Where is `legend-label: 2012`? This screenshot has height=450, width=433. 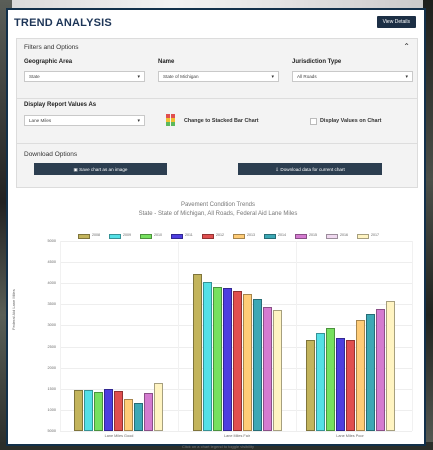
legend-label: 2012 is located at coordinates (220, 235).